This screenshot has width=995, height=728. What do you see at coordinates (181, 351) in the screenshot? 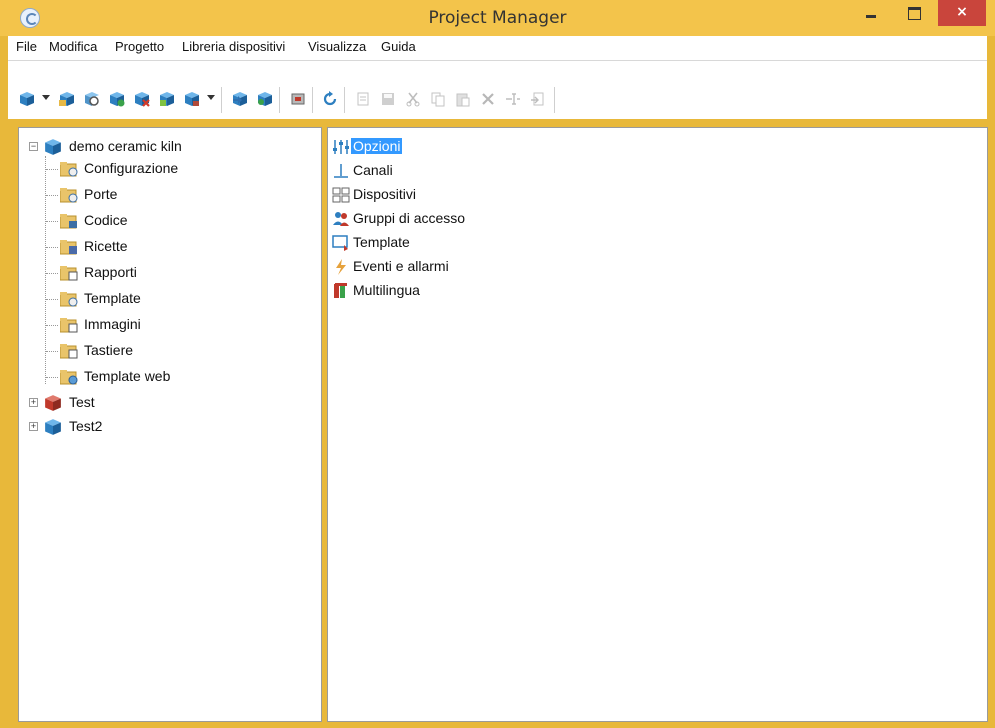
I see `tree-item-tastiere: Tastiere` at bounding box center [181, 351].